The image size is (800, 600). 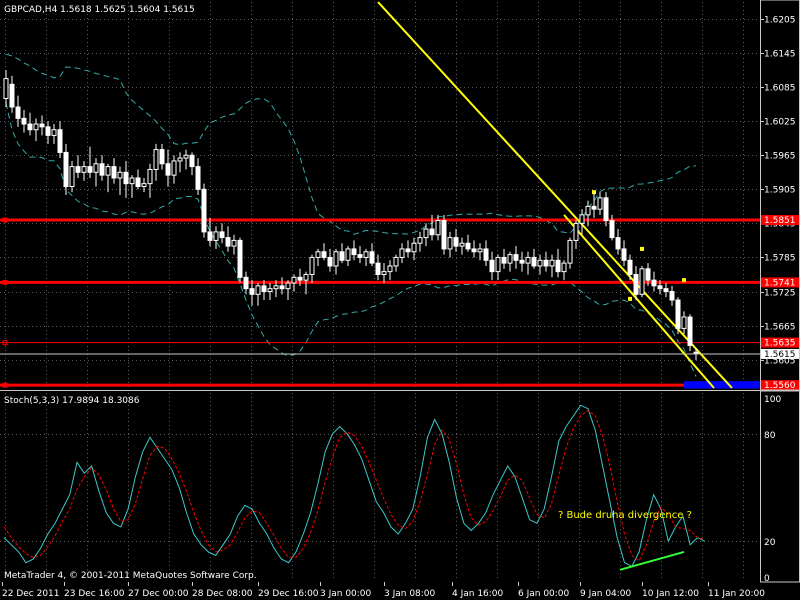 I want to click on time-axis-label: 4 Jan 16:00, so click(x=478, y=594).